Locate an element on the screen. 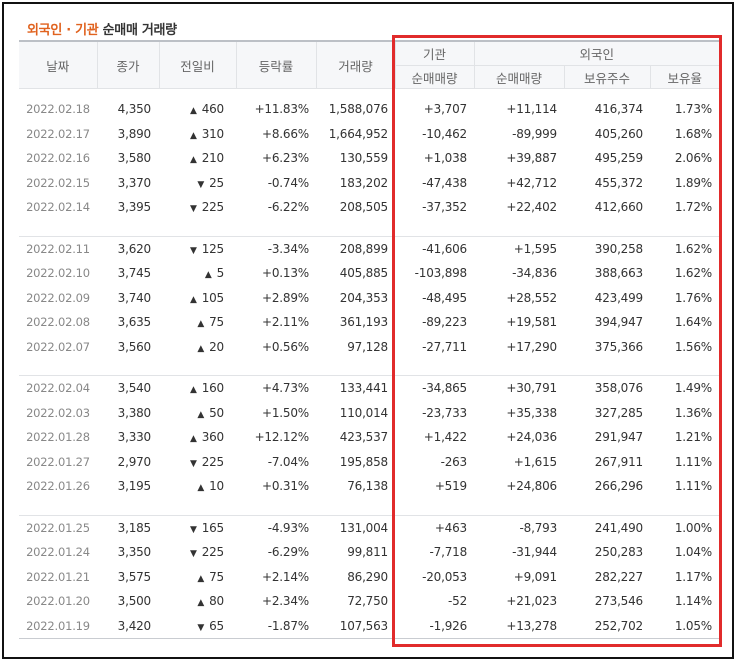 This screenshot has height=665, width=740. change-value: 160 is located at coordinates (213, 388).